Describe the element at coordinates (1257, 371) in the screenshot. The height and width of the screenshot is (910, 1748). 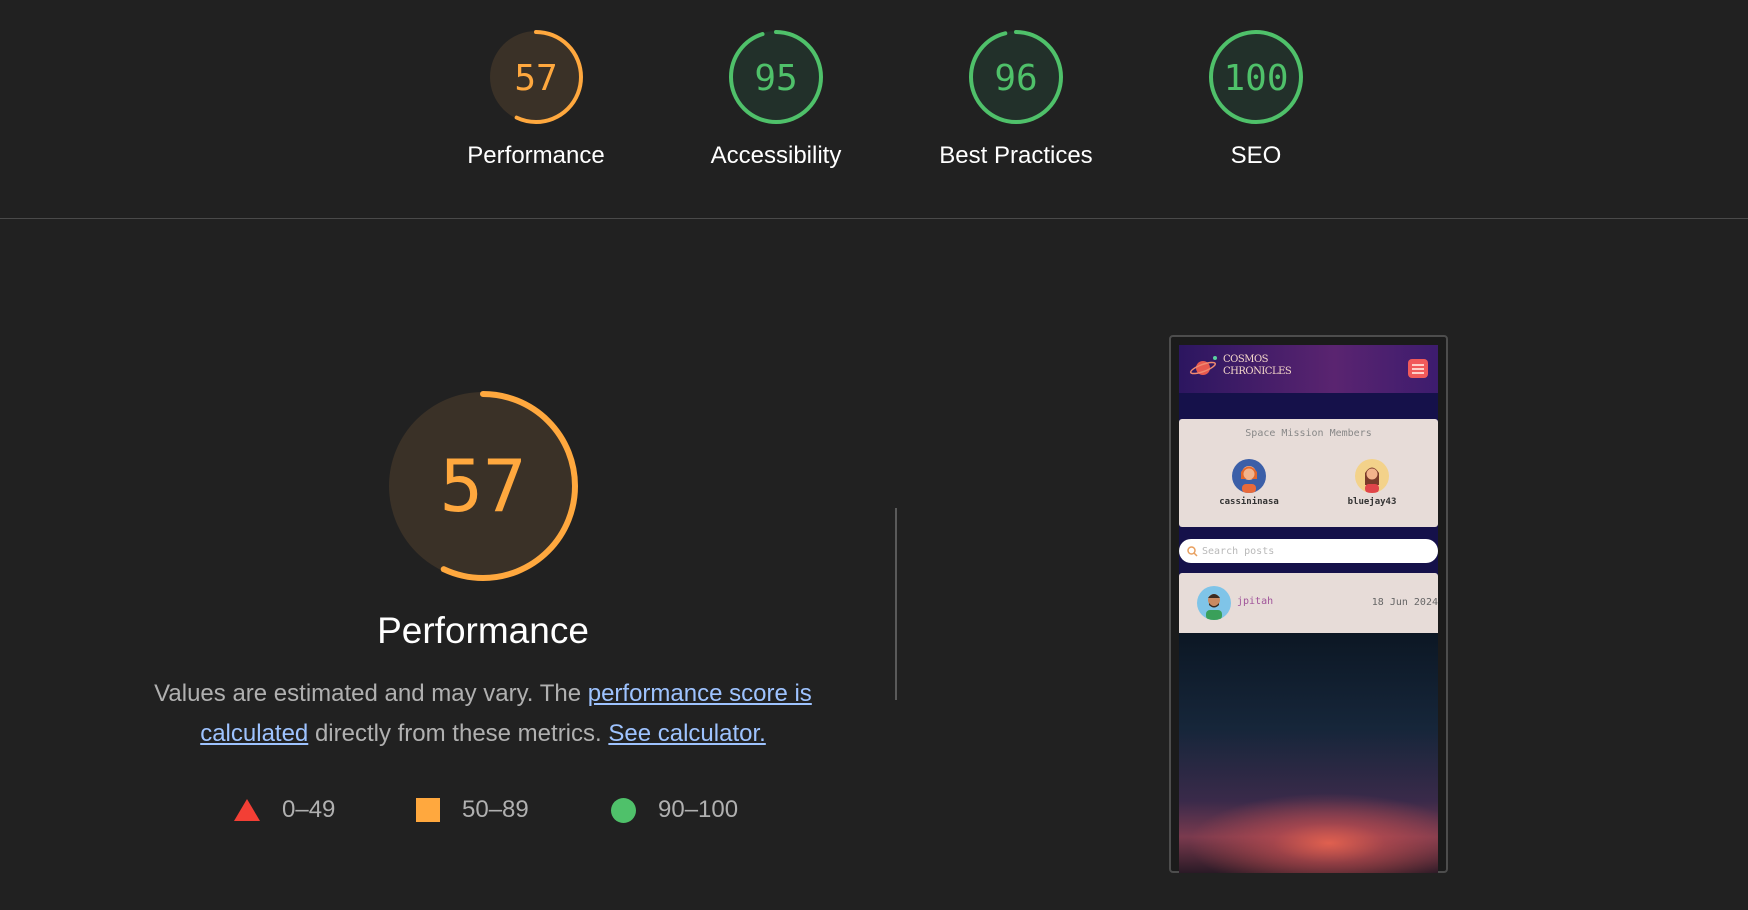
I see `logo-text: CHRONICLES` at that location.